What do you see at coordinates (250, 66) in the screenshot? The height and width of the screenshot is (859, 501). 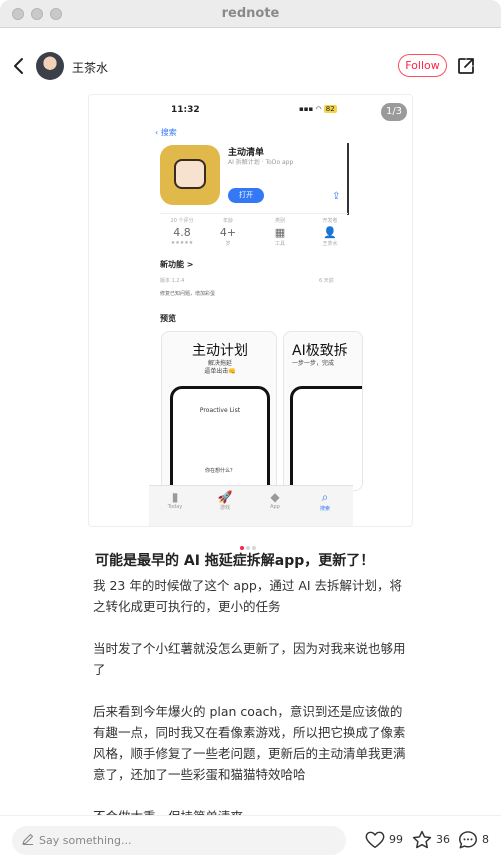 I see `post-header: 王茶水 Follow` at bounding box center [250, 66].